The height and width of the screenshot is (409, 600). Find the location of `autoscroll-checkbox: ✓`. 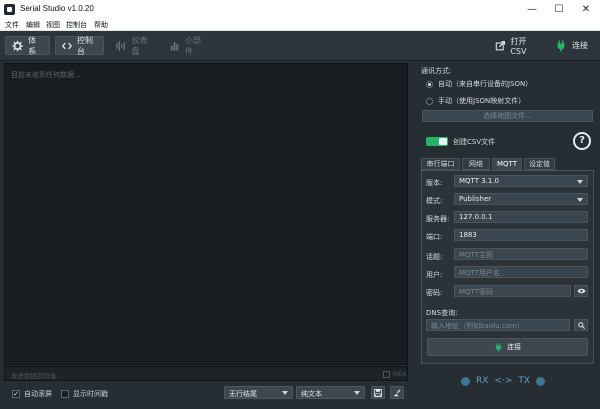

autoscroll-checkbox: ✓ is located at coordinates (16, 394).